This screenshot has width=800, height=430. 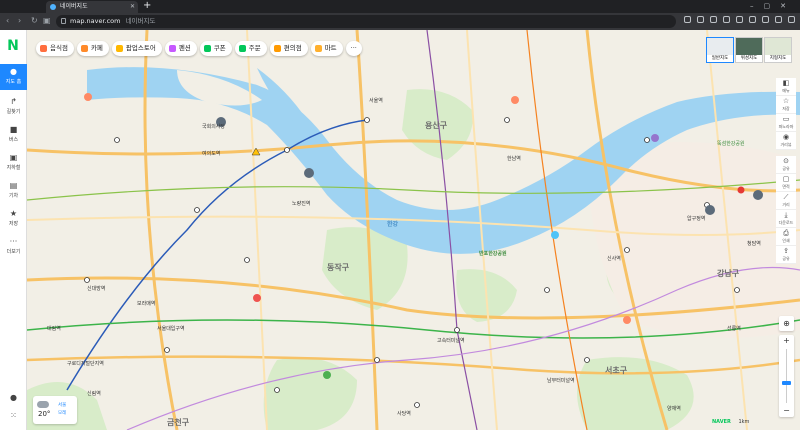 What do you see at coordinates (786, 233) in the screenshot?
I see `print-icon: ⎙` at bounding box center [786, 233].